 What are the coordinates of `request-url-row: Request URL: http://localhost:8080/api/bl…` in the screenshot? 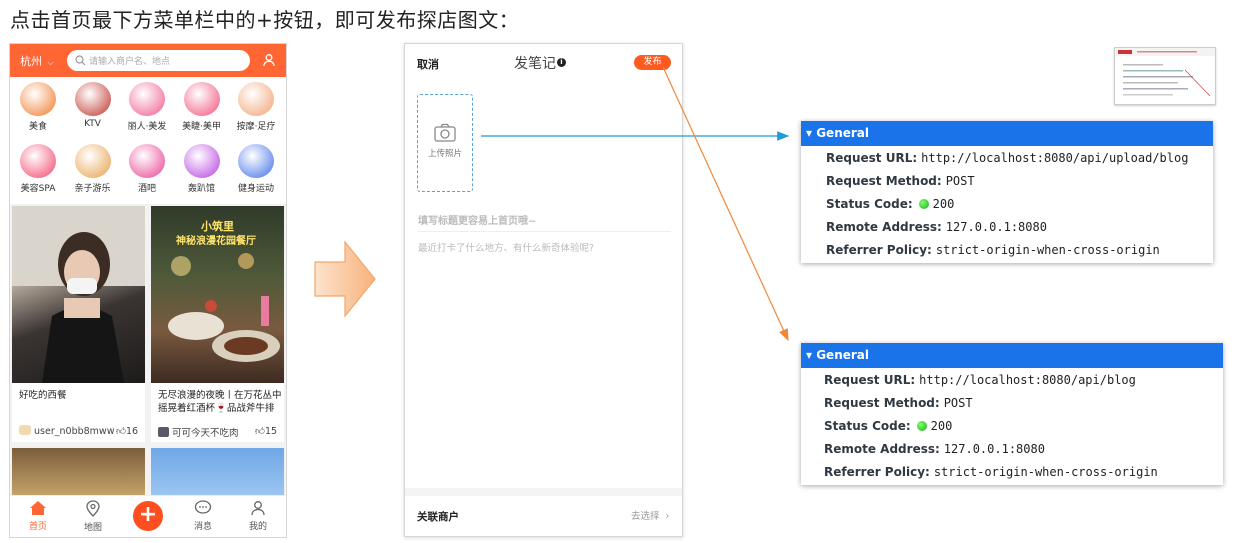 It's located at (980, 380).